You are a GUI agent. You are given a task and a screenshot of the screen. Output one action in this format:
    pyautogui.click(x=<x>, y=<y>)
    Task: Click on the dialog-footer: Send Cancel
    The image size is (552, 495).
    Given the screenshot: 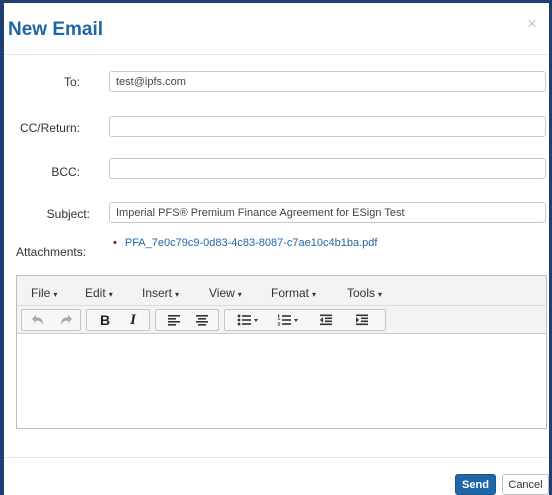 What is the action you would take?
    pyautogui.click(x=276, y=476)
    